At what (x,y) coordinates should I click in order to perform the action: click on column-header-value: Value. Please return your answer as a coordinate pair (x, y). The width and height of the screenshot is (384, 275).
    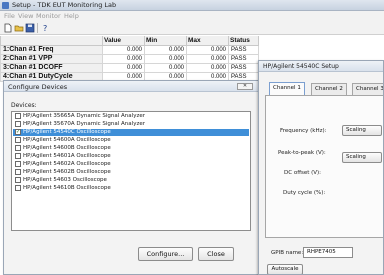
    Looking at the image, I should click on (123, 41).